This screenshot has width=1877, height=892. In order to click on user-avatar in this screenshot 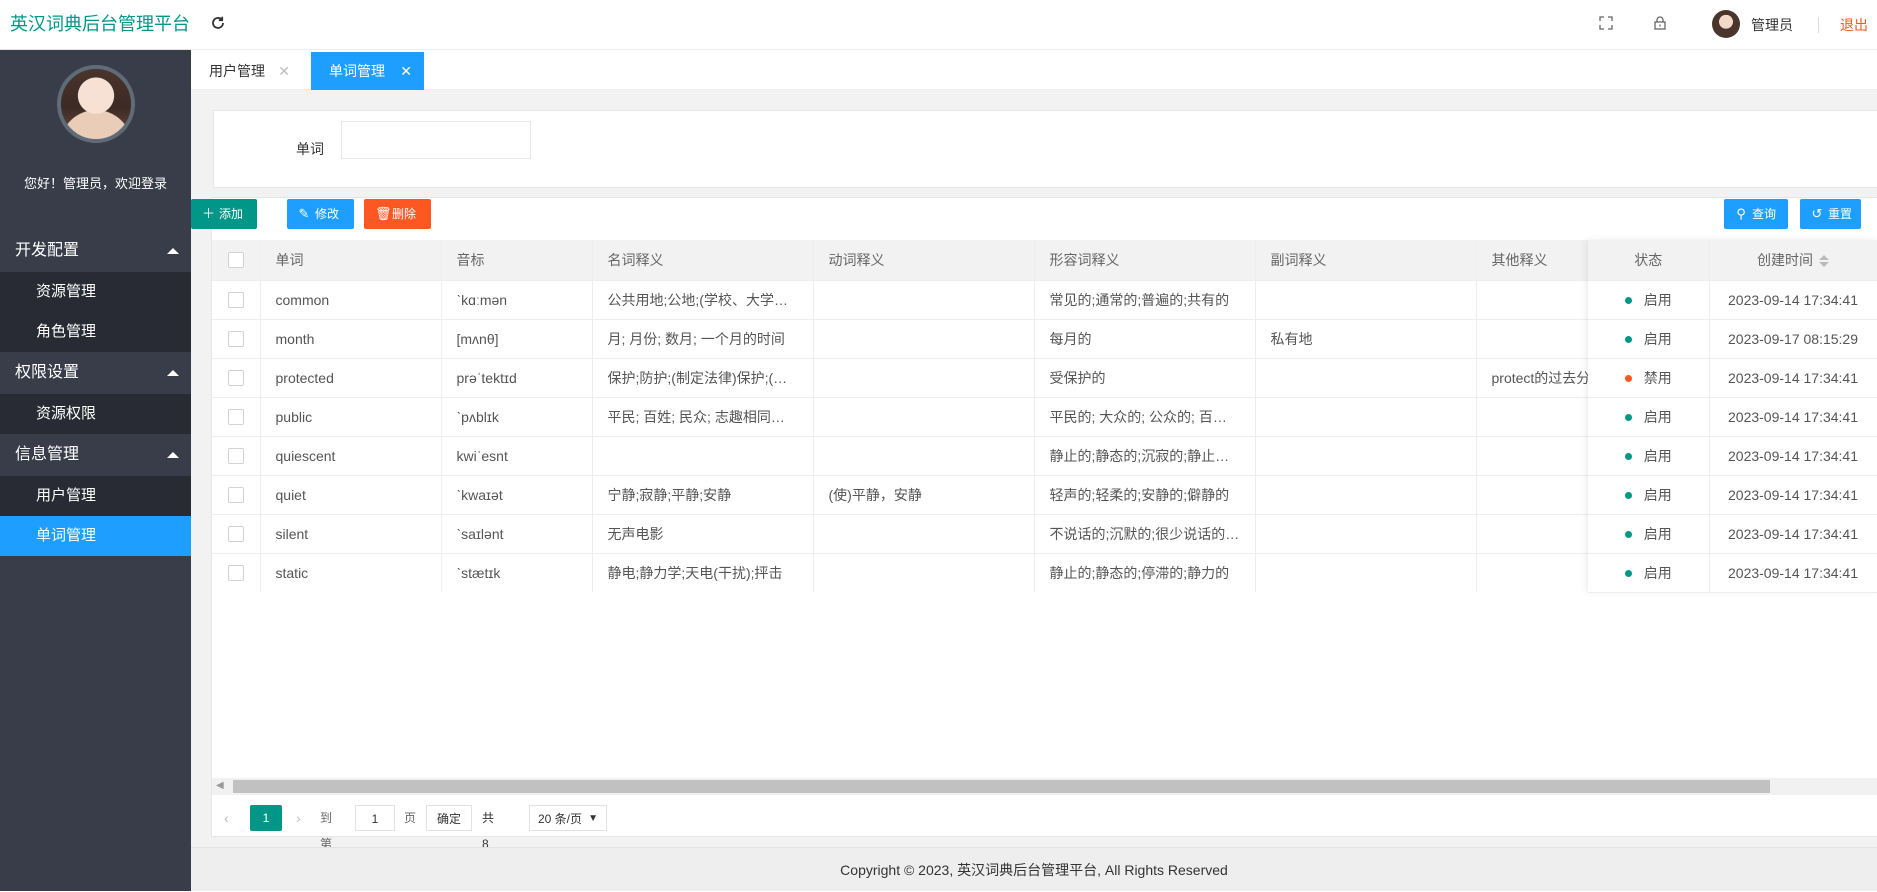, I will do `click(1726, 24)`.